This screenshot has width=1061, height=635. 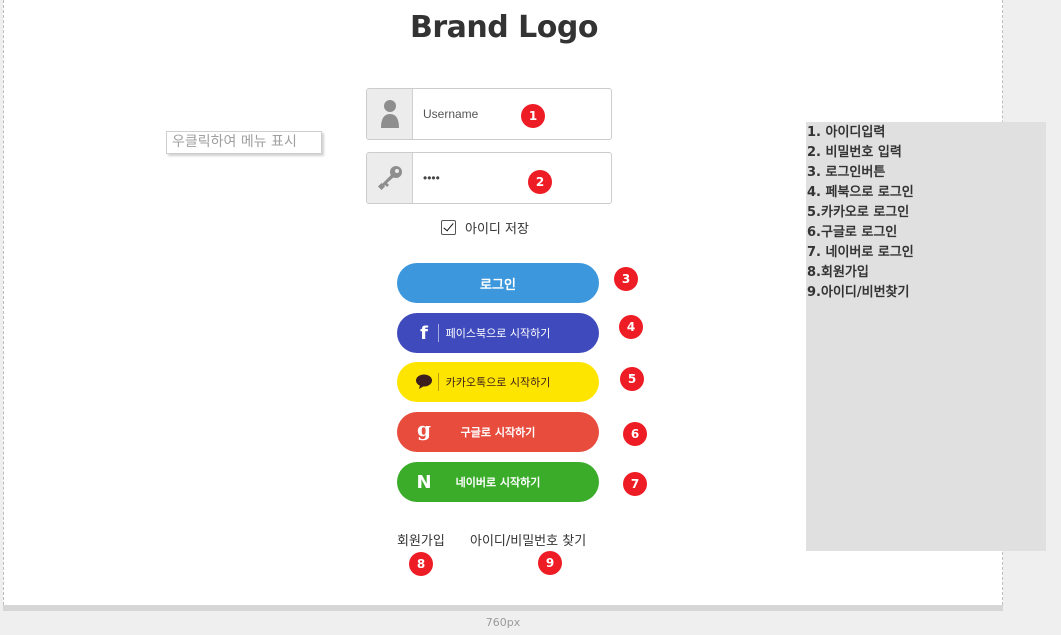 What do you see at coordinates (860, 252) in the screenshot?
I see `annotation-item: 7. 네이버로 로그인` at bounding box center [860, 252].